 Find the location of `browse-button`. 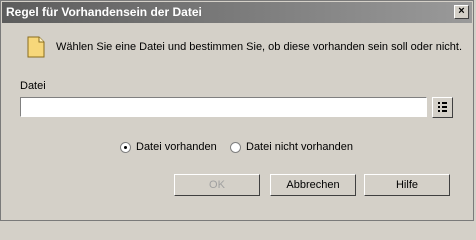

browse-button is located at coordinates (442, 107).